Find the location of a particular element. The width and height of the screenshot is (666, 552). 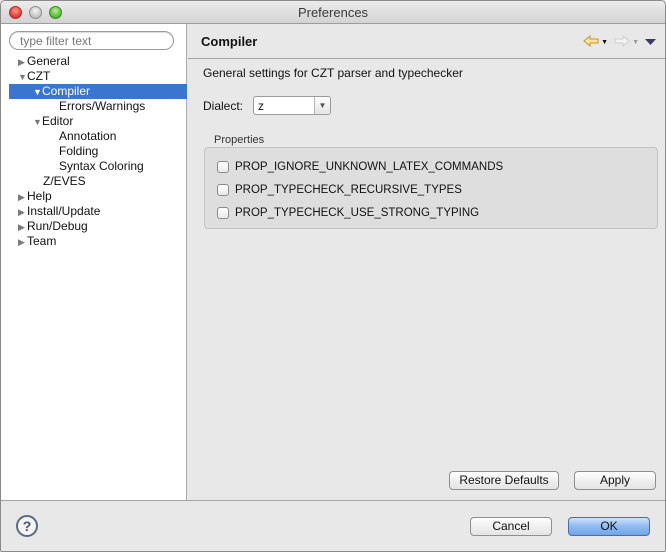

filter-input is located at coordinates (91, 40).